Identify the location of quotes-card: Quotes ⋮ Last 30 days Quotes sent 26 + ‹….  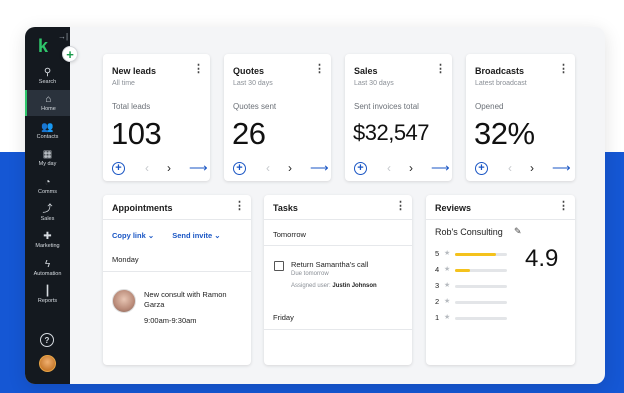
(277, 117).